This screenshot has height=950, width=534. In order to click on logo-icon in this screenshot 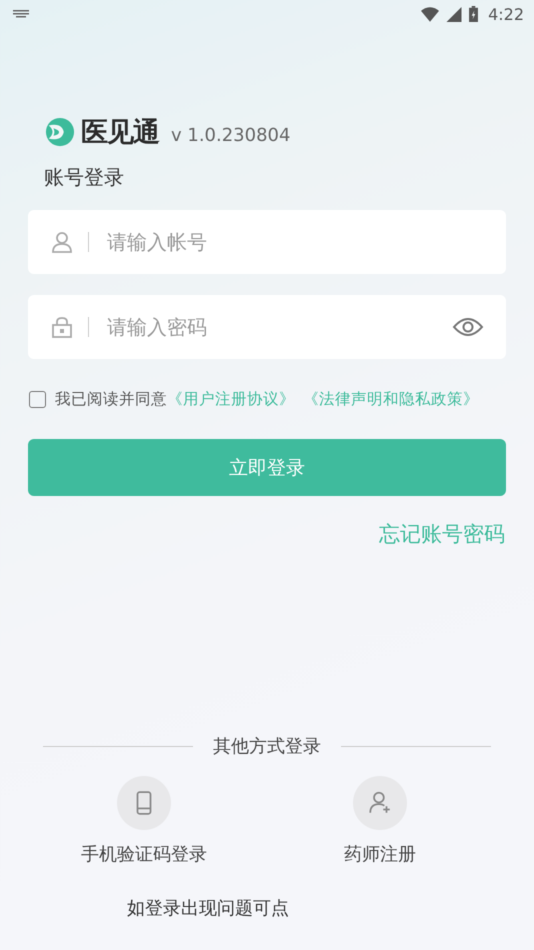, I will do `click(60, 132)`.